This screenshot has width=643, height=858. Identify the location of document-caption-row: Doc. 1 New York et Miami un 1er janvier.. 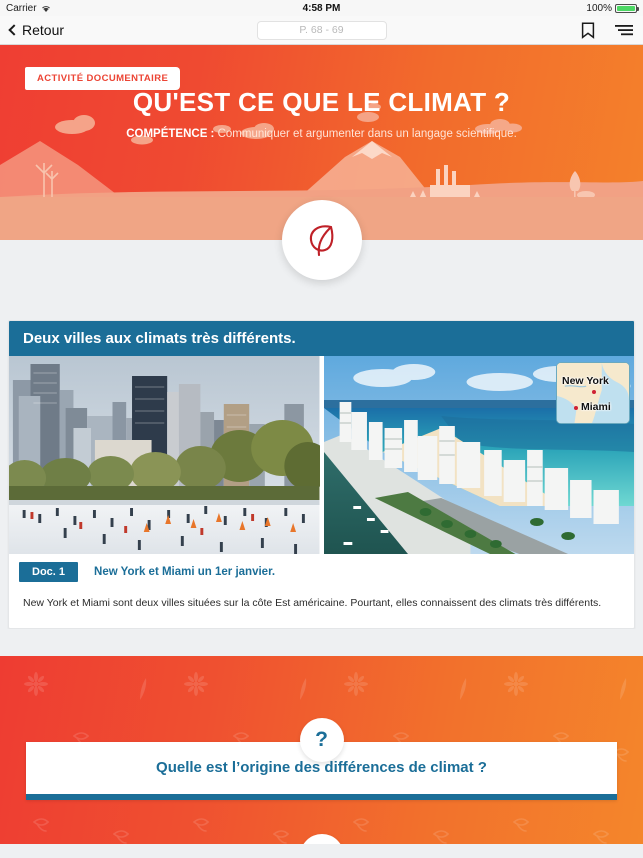
(321, 571).